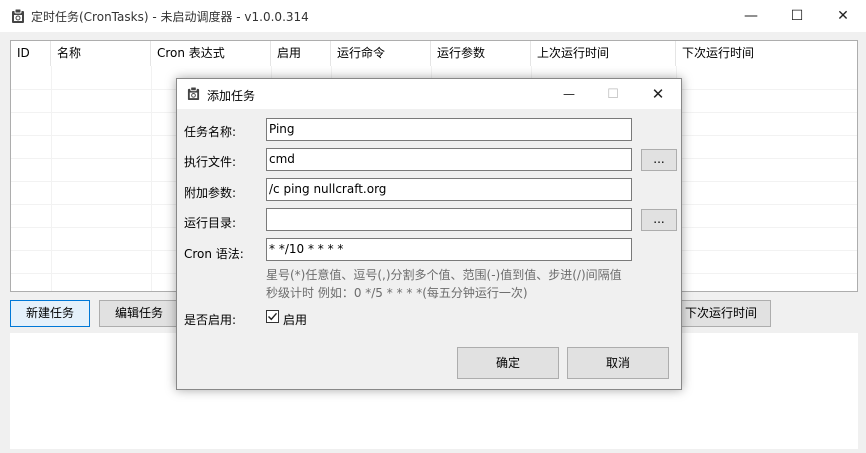 The image size is (866, 453). Describe the element at coordinates (231, 96) in the screenshot. I see `dialog-title: 添加任务` at that location.